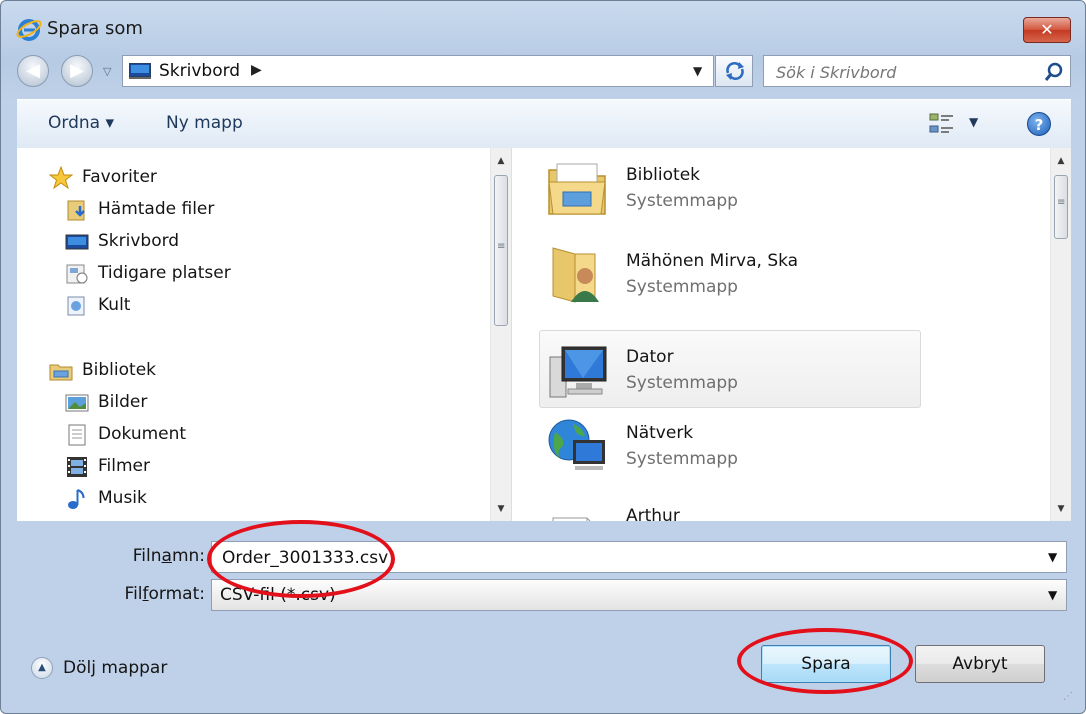 Image resolution: width=1086 pixels, height=714 pixels. Describe the element at coordinates (730, 187) in the screenshot. I see `file-item-library: Bibliotek Systemmapp` at that location.